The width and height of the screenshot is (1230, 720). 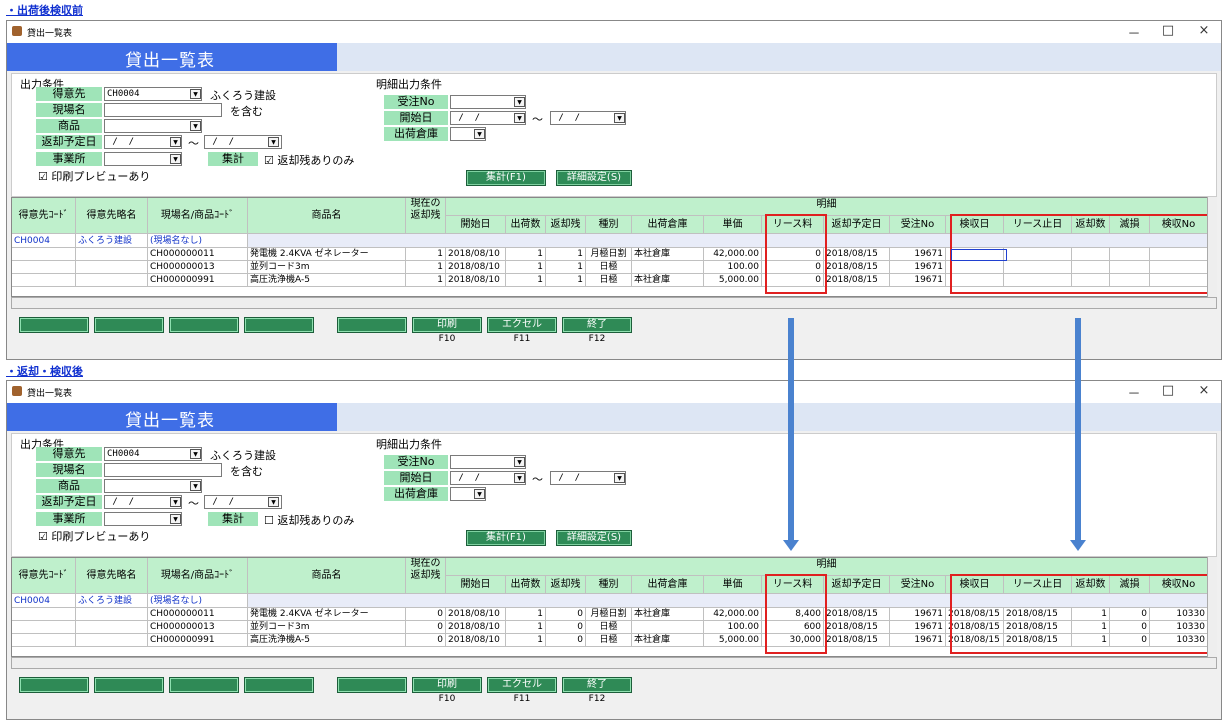 What do you see at coordinates (506, 178) in the screenshot?
I see `aggregate-button: 集計(F1)` at bounding box center [506, 178].